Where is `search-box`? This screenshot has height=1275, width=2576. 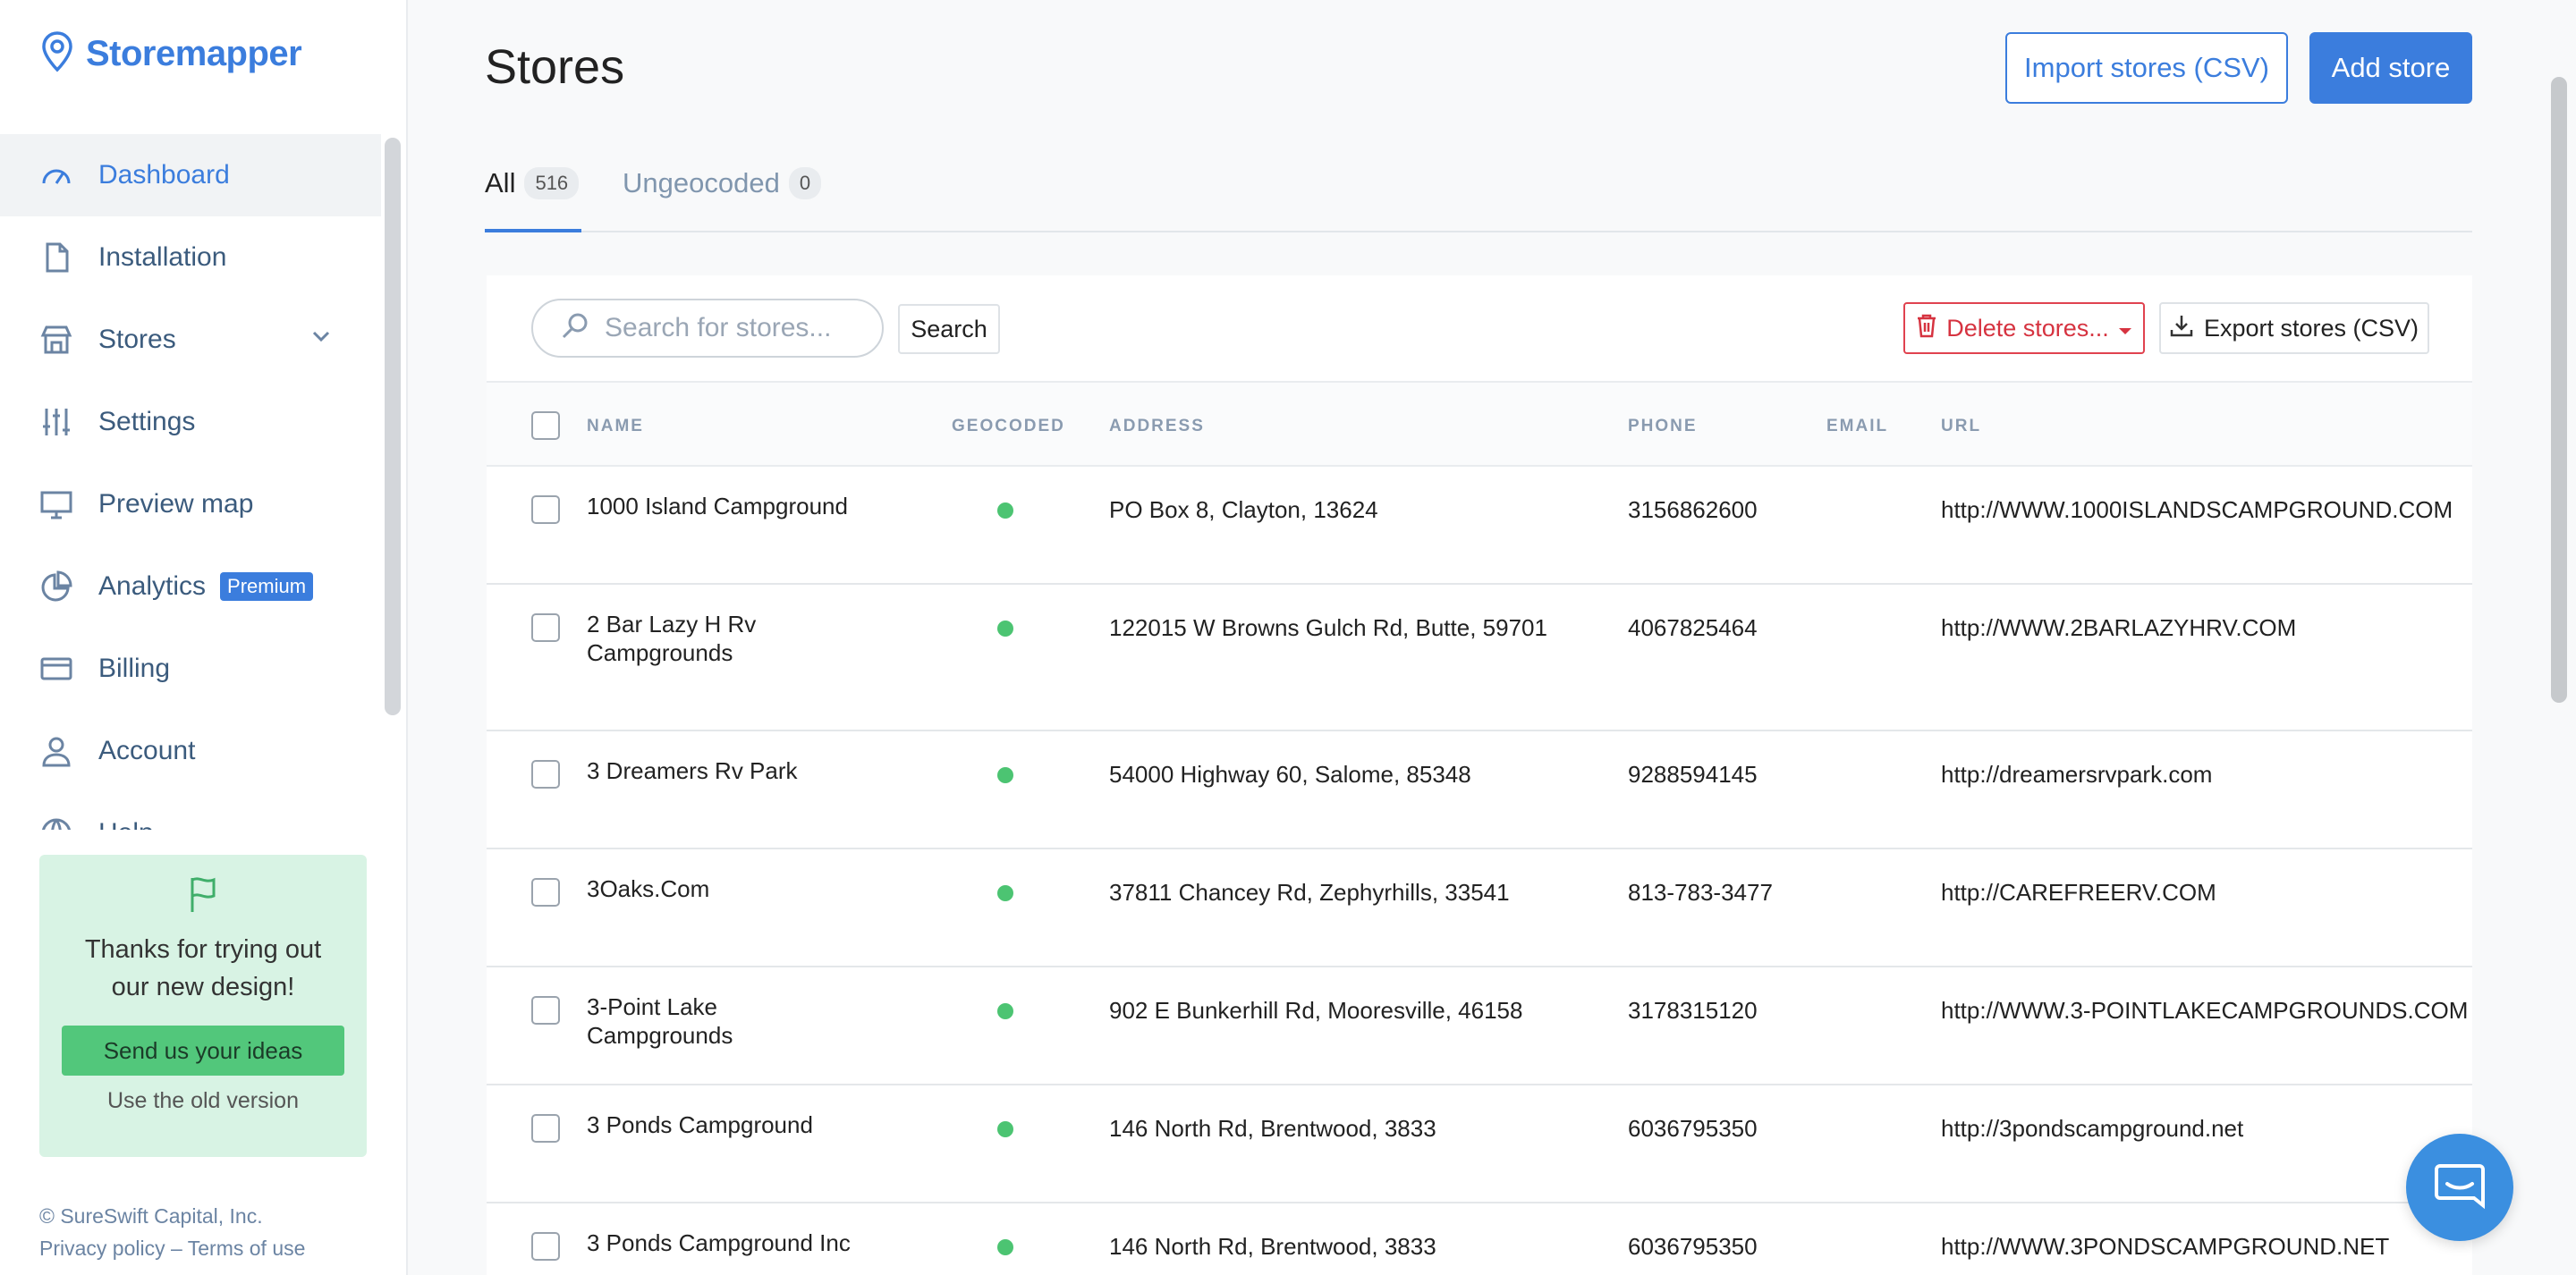 search-box is located at coordinates (707, 328).